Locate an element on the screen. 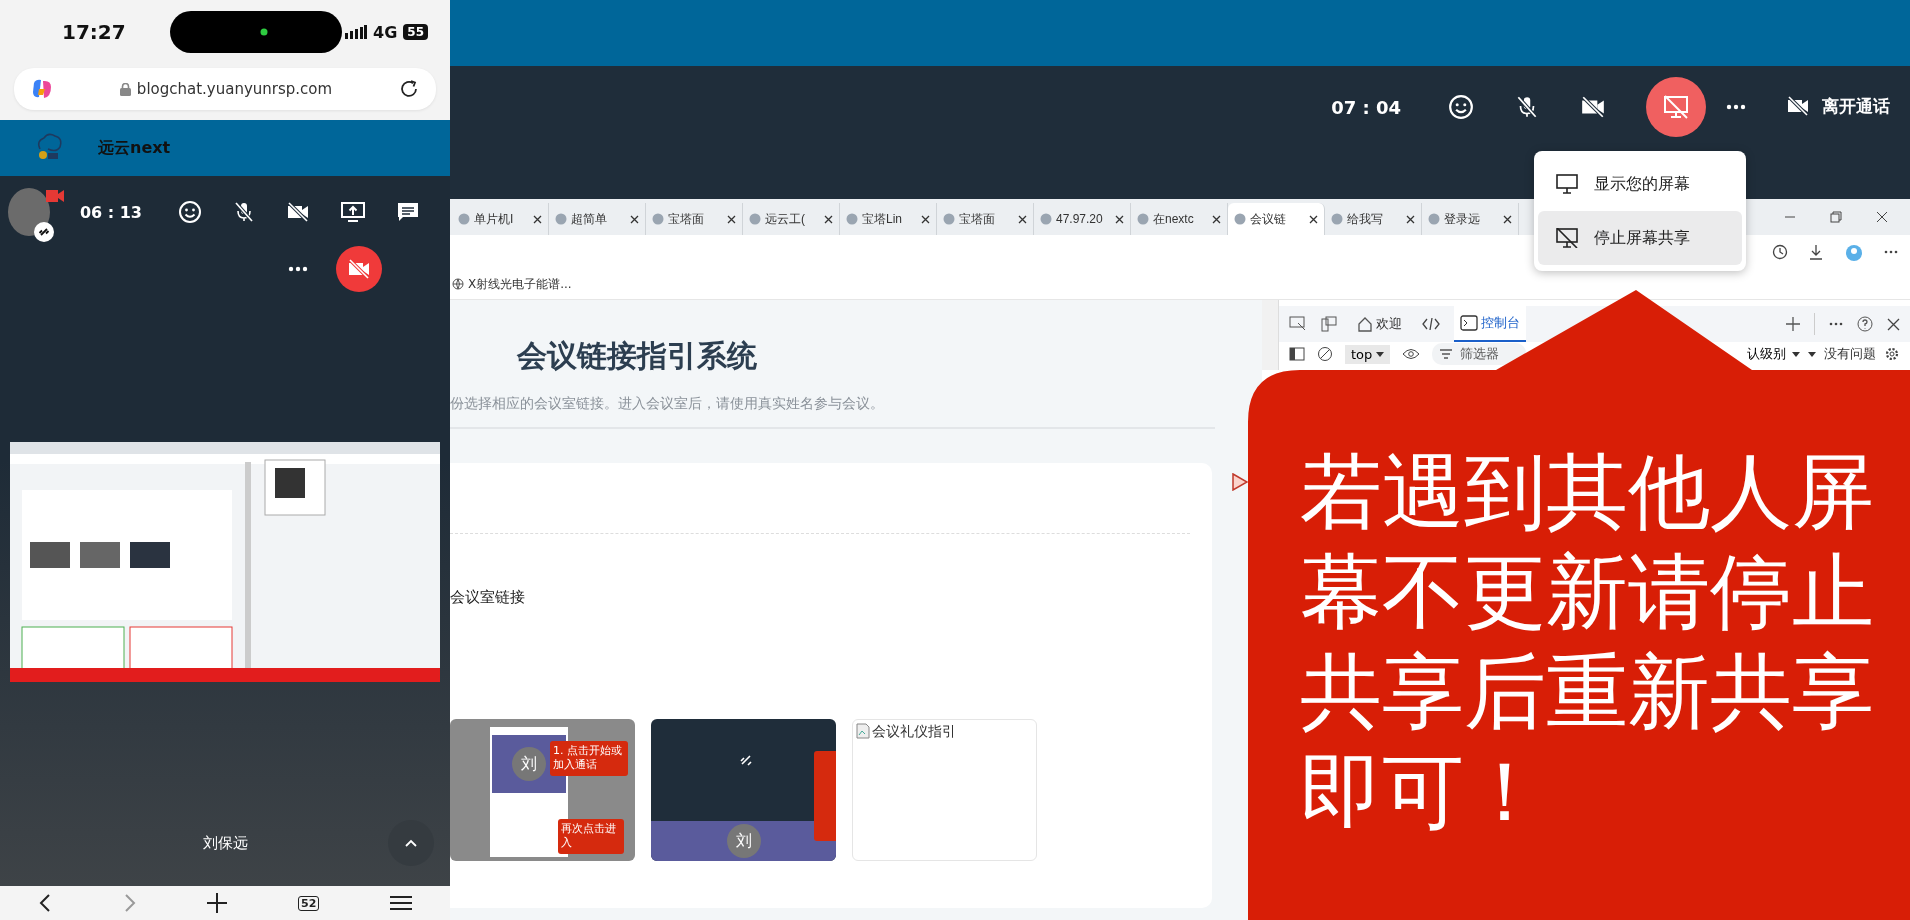 This screenshot has width=1910, height=920. monitor-icon is located at coordinates (1567, 184).